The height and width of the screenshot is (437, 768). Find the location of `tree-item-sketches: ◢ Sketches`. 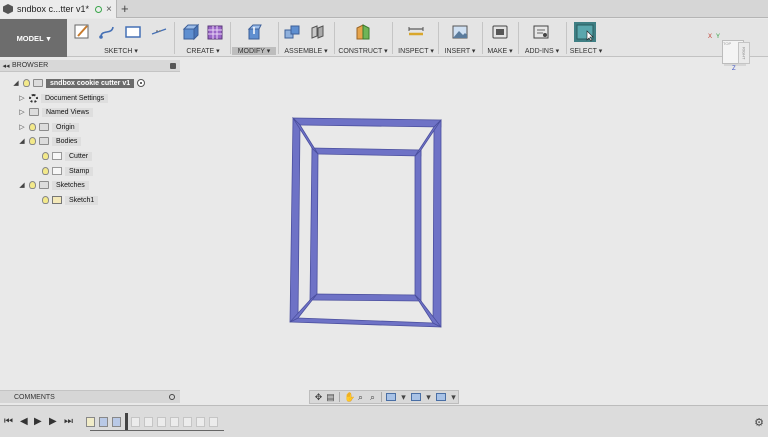

tree-item-sketches: ◢ Sketches is located at coordinates (53, 185).